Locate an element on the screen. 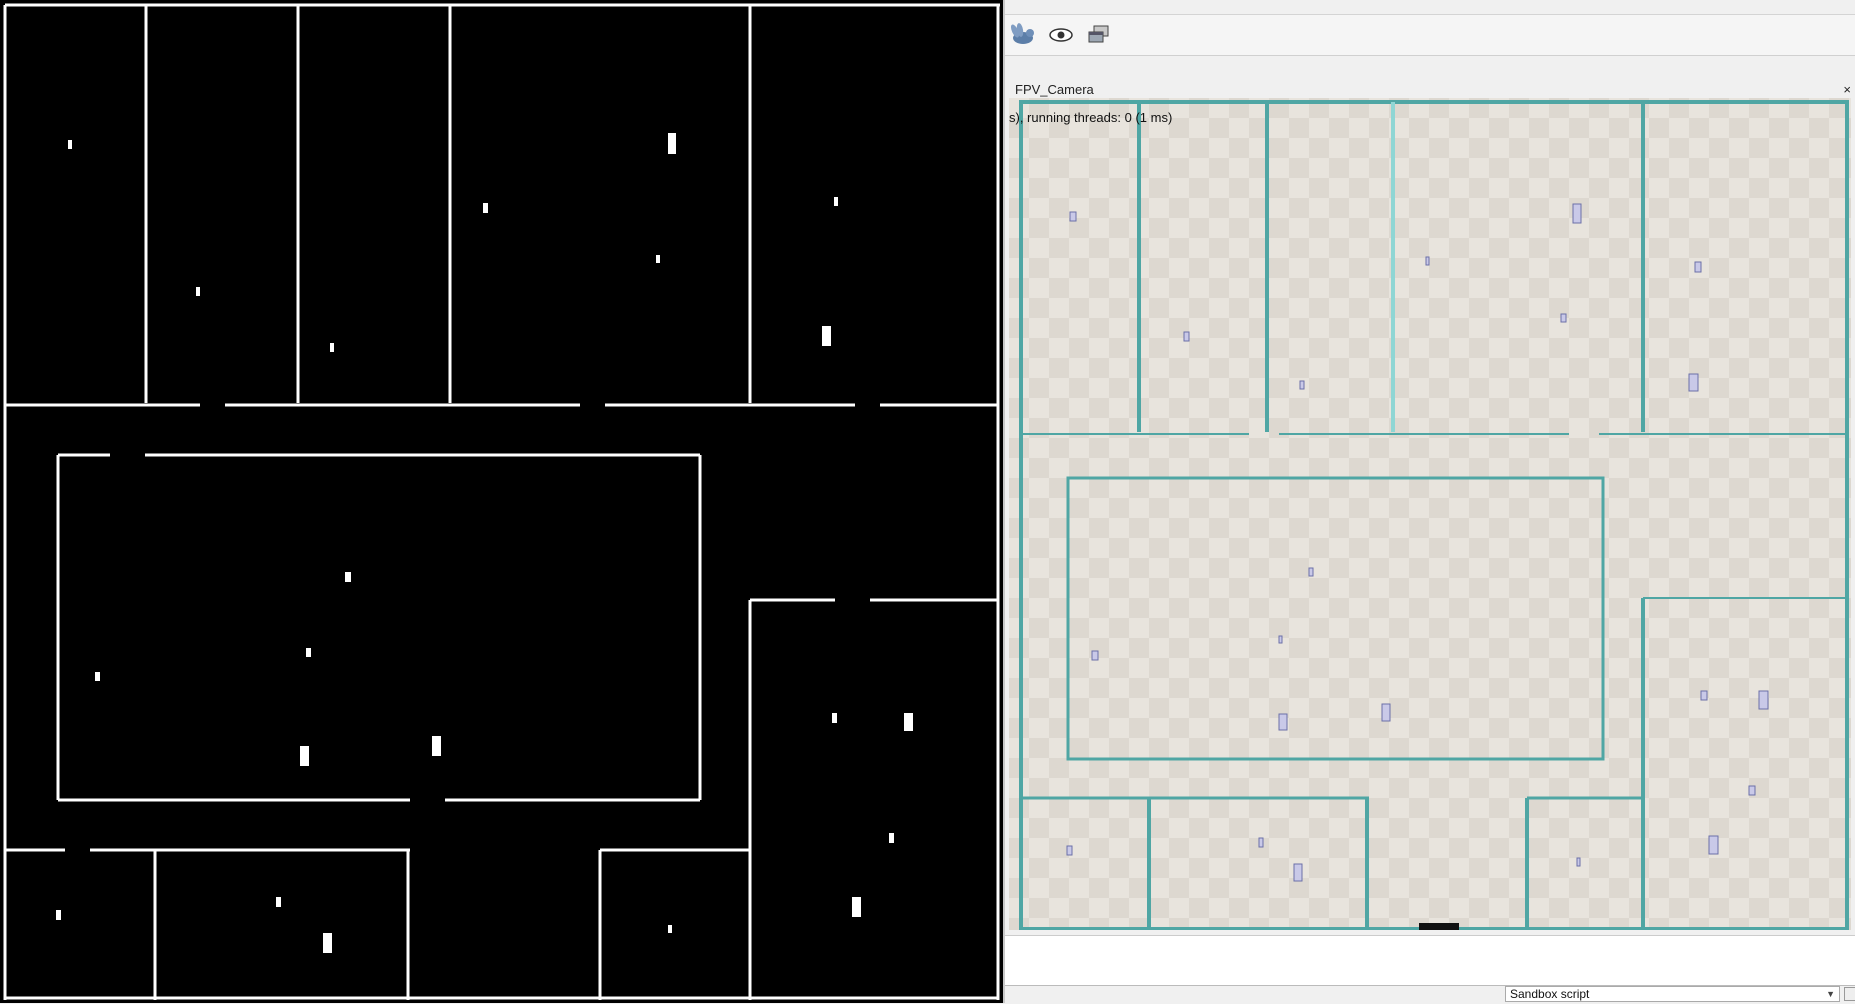 This screenshot has height=1004, width=1855. script-select-value: Sandbox script is located at coordinates (1550, 994).